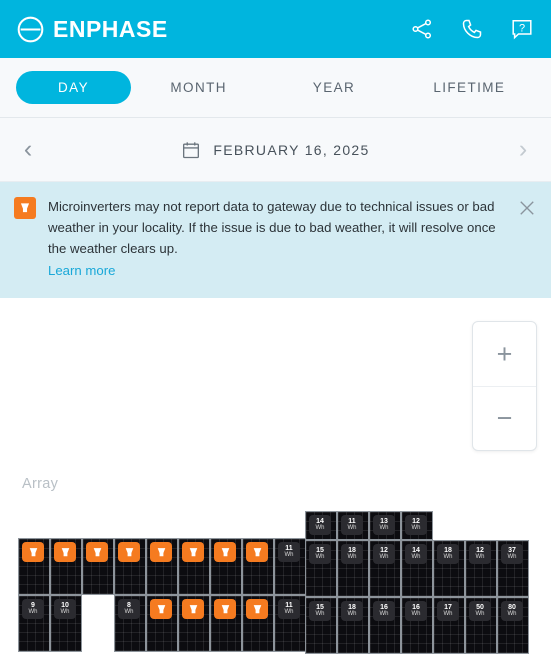  Describe the element at coordinates (66, 623) in the screenshot. I see `solar-panel: 10 Wh` at that location.